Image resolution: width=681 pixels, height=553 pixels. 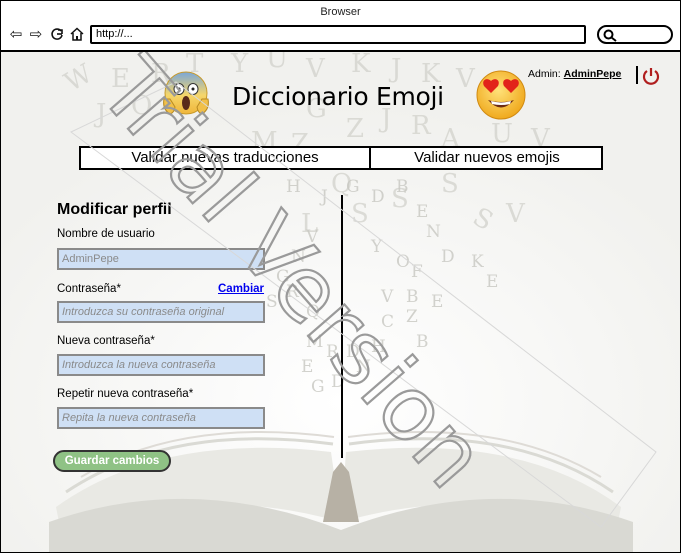 What do you see at coordinates (161, 259) in the screenshot?
I see `username-field: AdminPepe` at bounding box center [161, 259].